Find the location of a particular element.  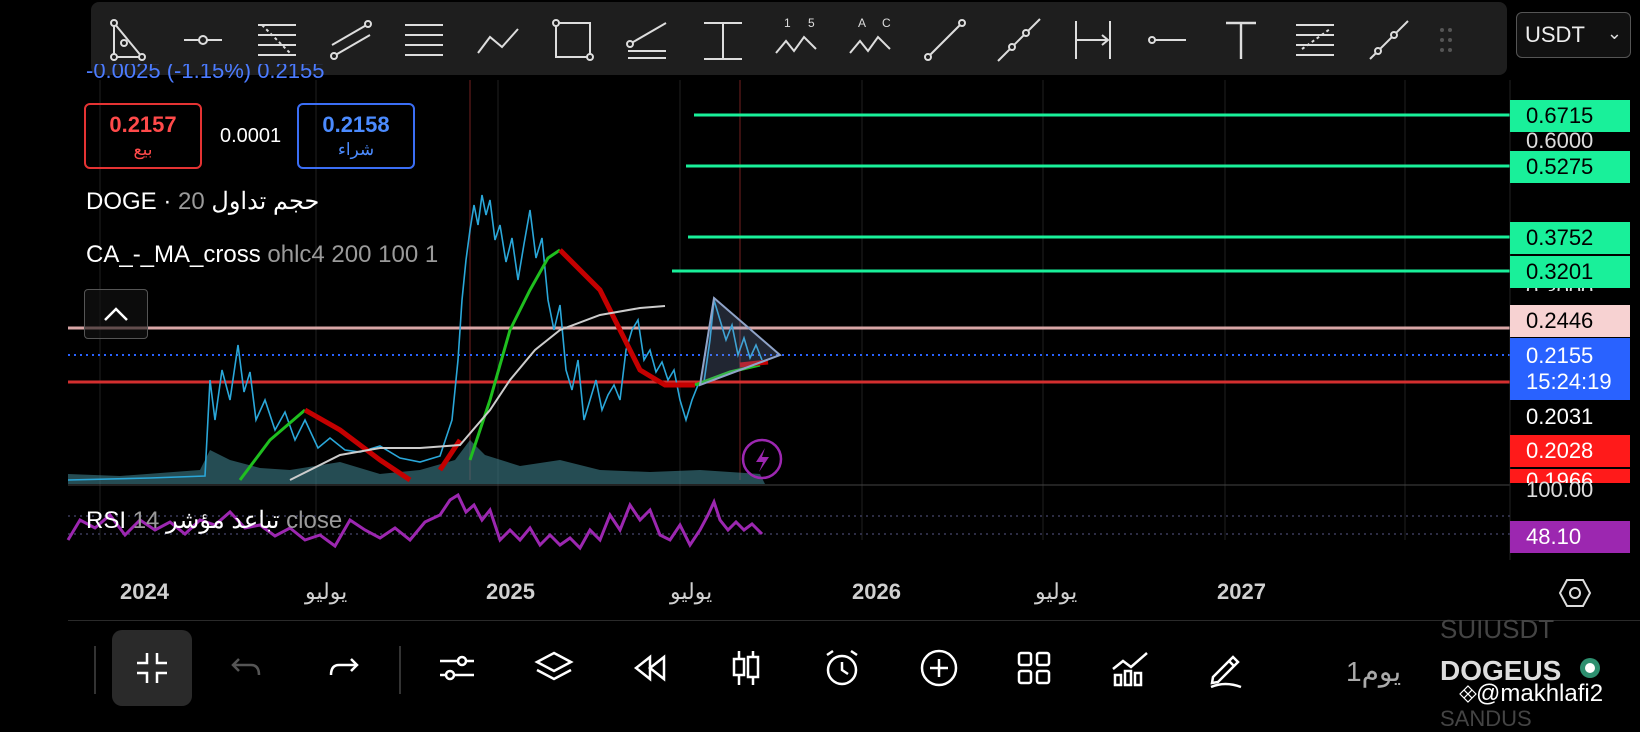

collapse-legend-button is located at coordinates (116, 314).